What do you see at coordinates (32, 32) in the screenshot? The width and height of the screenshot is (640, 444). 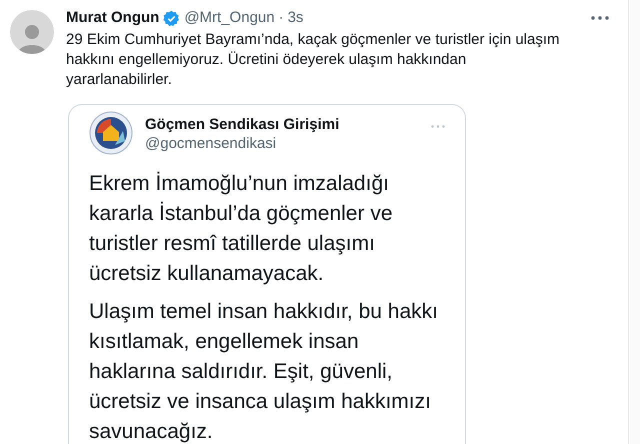 I see `avatar-placeholder` at bounding box center [32, 32].